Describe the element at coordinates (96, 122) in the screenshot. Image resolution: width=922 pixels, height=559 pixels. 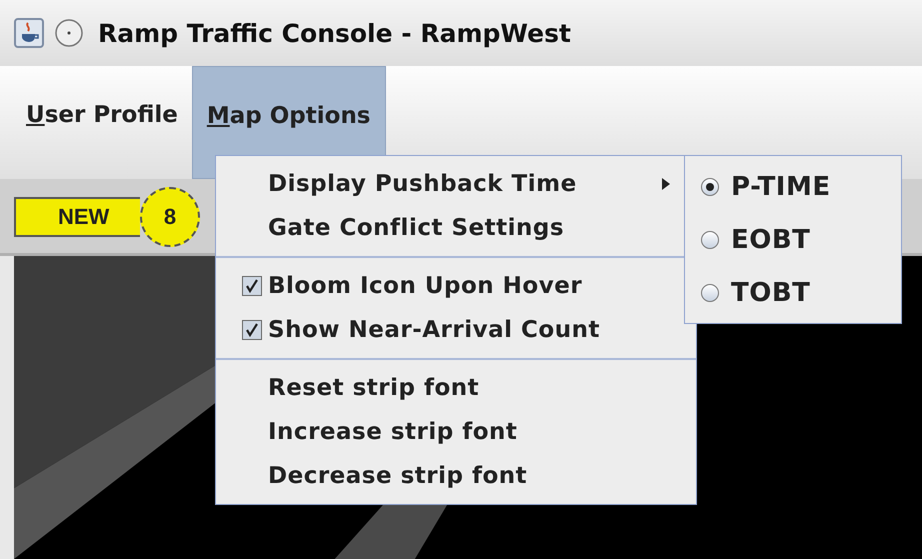
I see `menu-item: User Profile` at that location.